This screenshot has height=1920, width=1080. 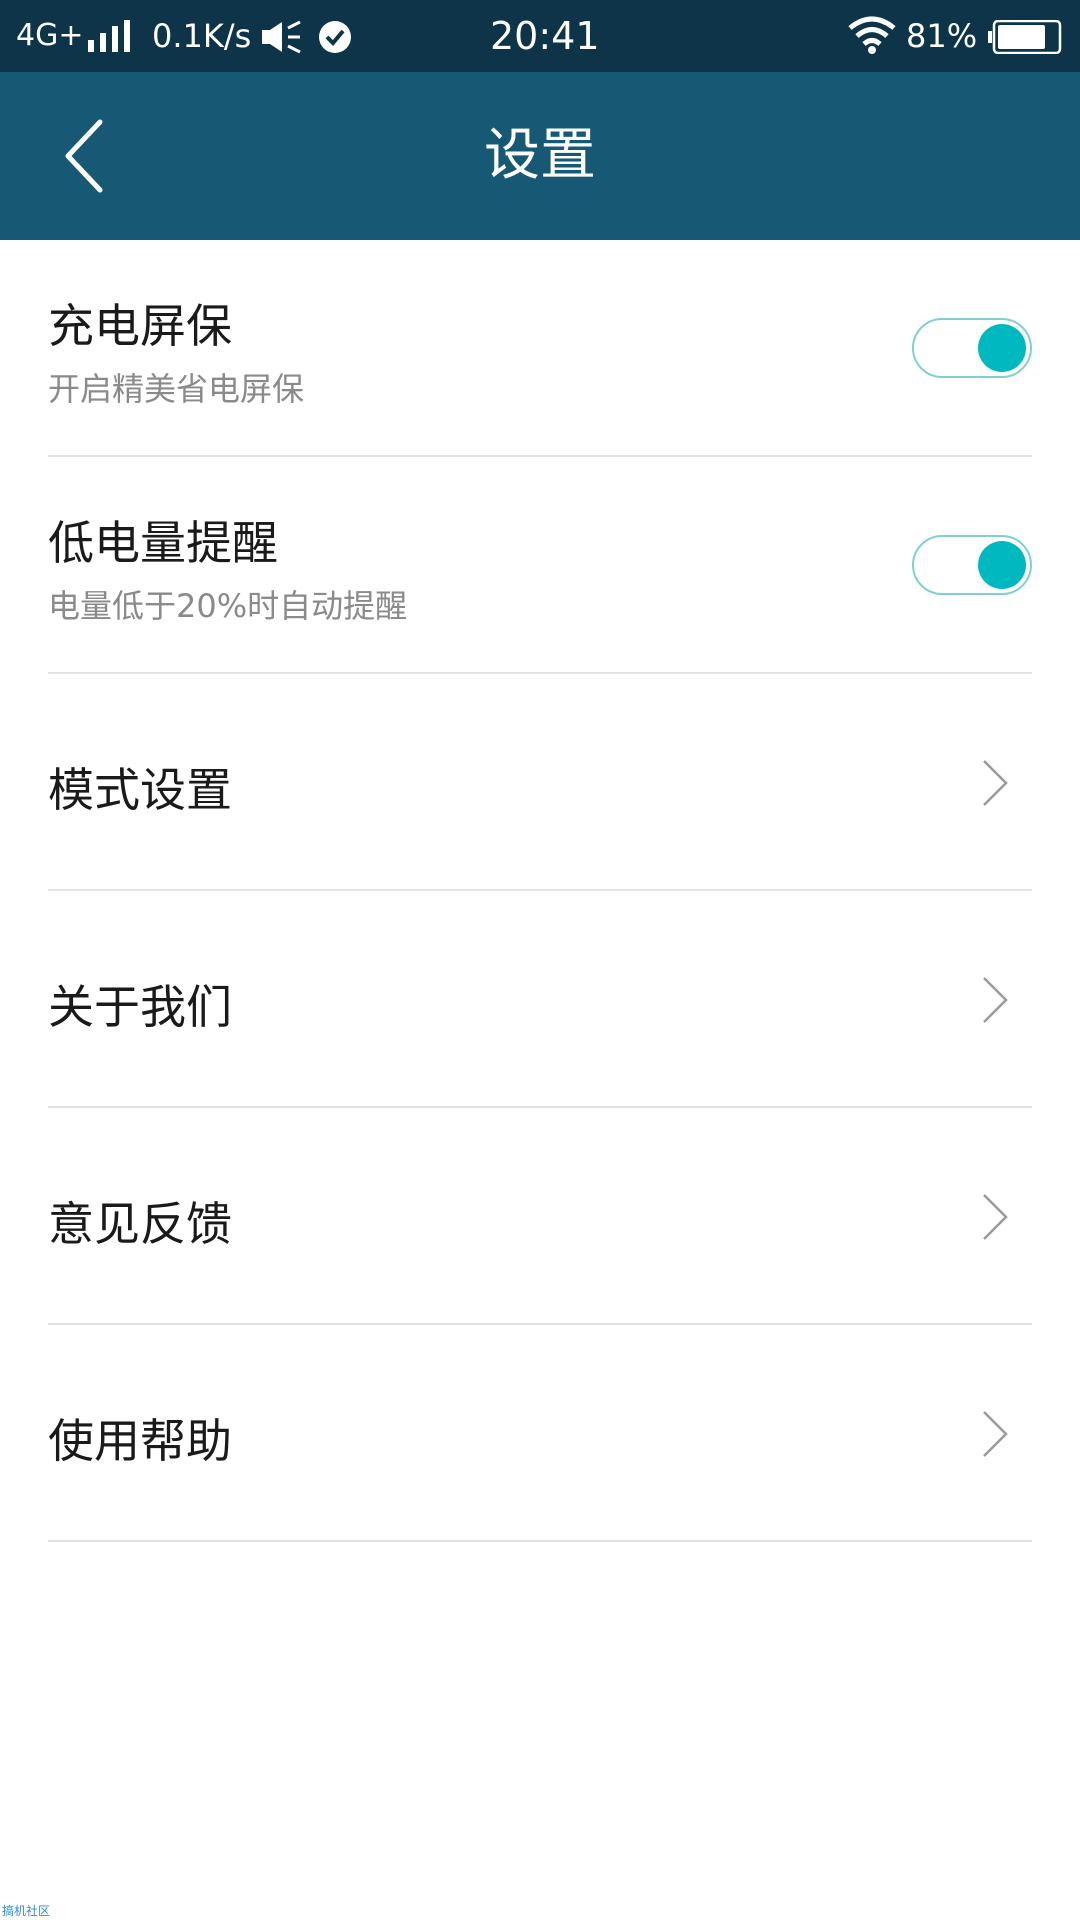 I want to click on setting-title: 使用帮助, so click(x=140, y=1441).